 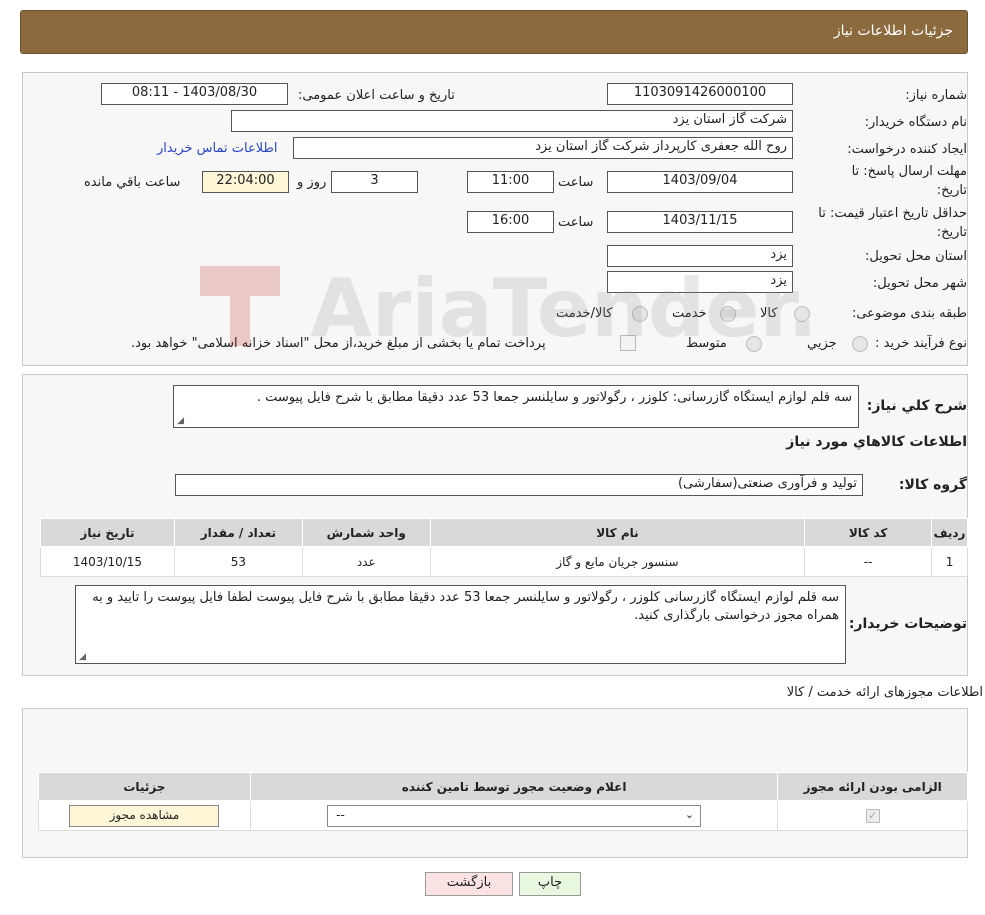 What do you see at coordinates (366, 532) in the screenshot?
I see `col-unit: واحد شمارش` at bounding box center [366, 532].